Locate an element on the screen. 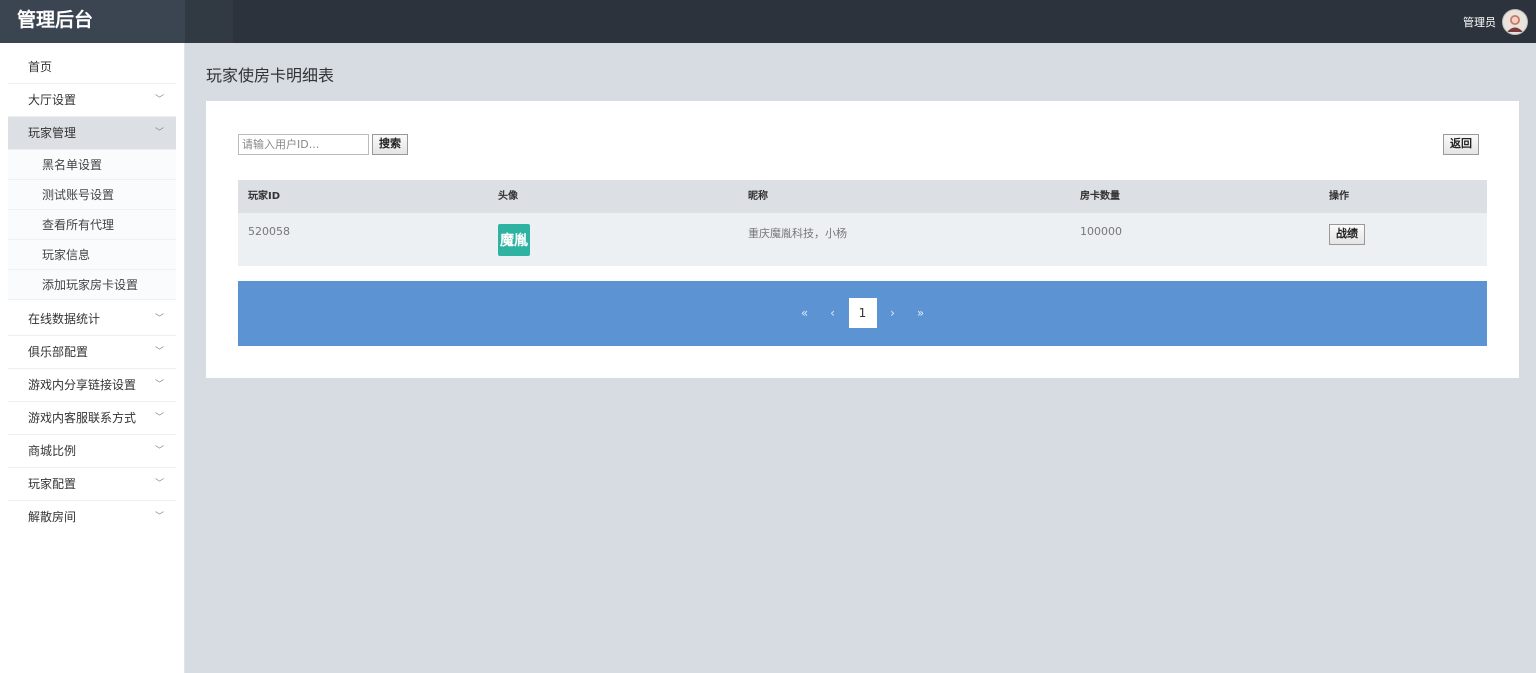  sidebar-item-label: 首页 is located at coordinates (40, 67).